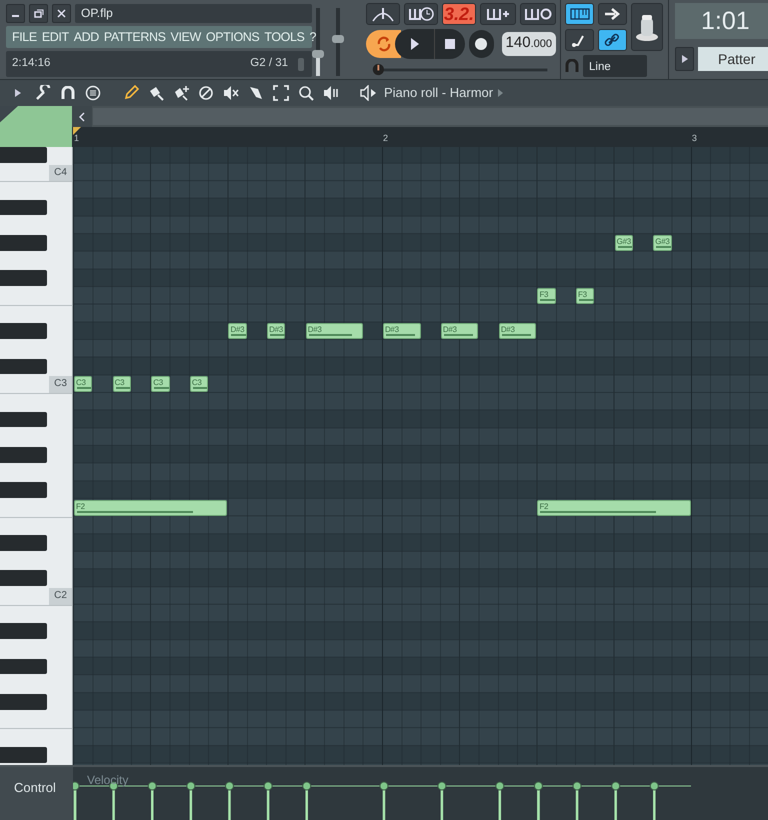 Image resolution: width=768 pixels, height=820 pixels. I want to click on clock-icon, so click(421, 14).